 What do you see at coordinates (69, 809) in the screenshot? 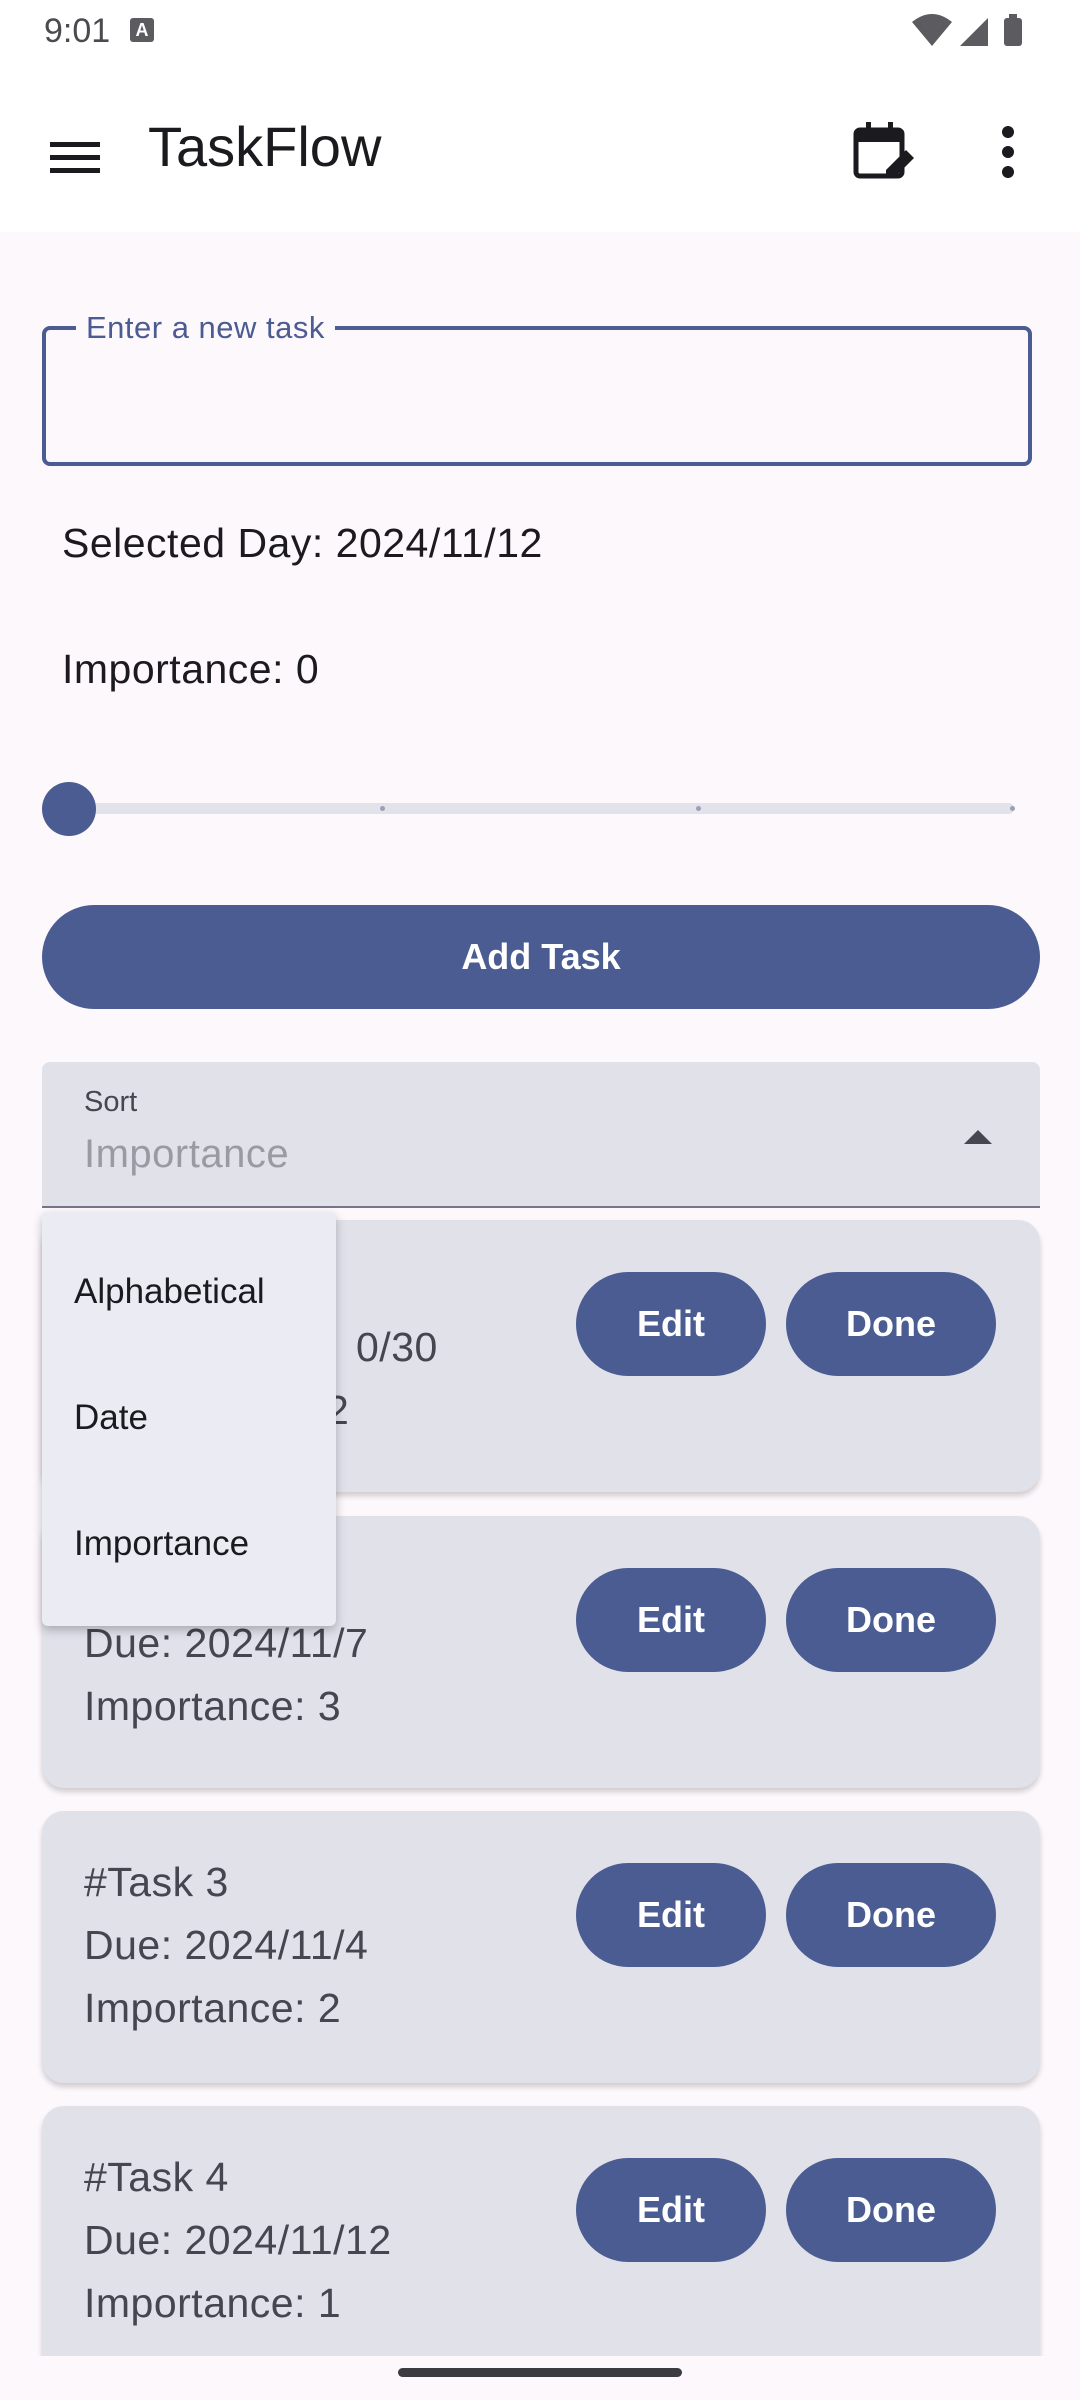
I see `slider-thumb` at bounding box center [69, 809].